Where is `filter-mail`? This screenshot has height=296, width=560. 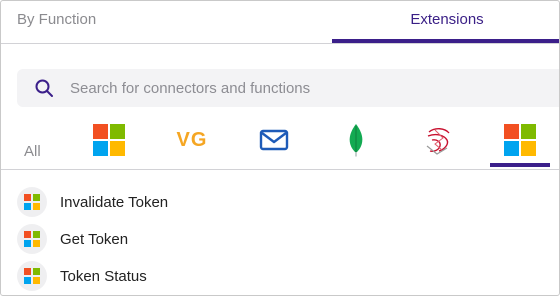
filter-mail is located at coordinates (274, 140).